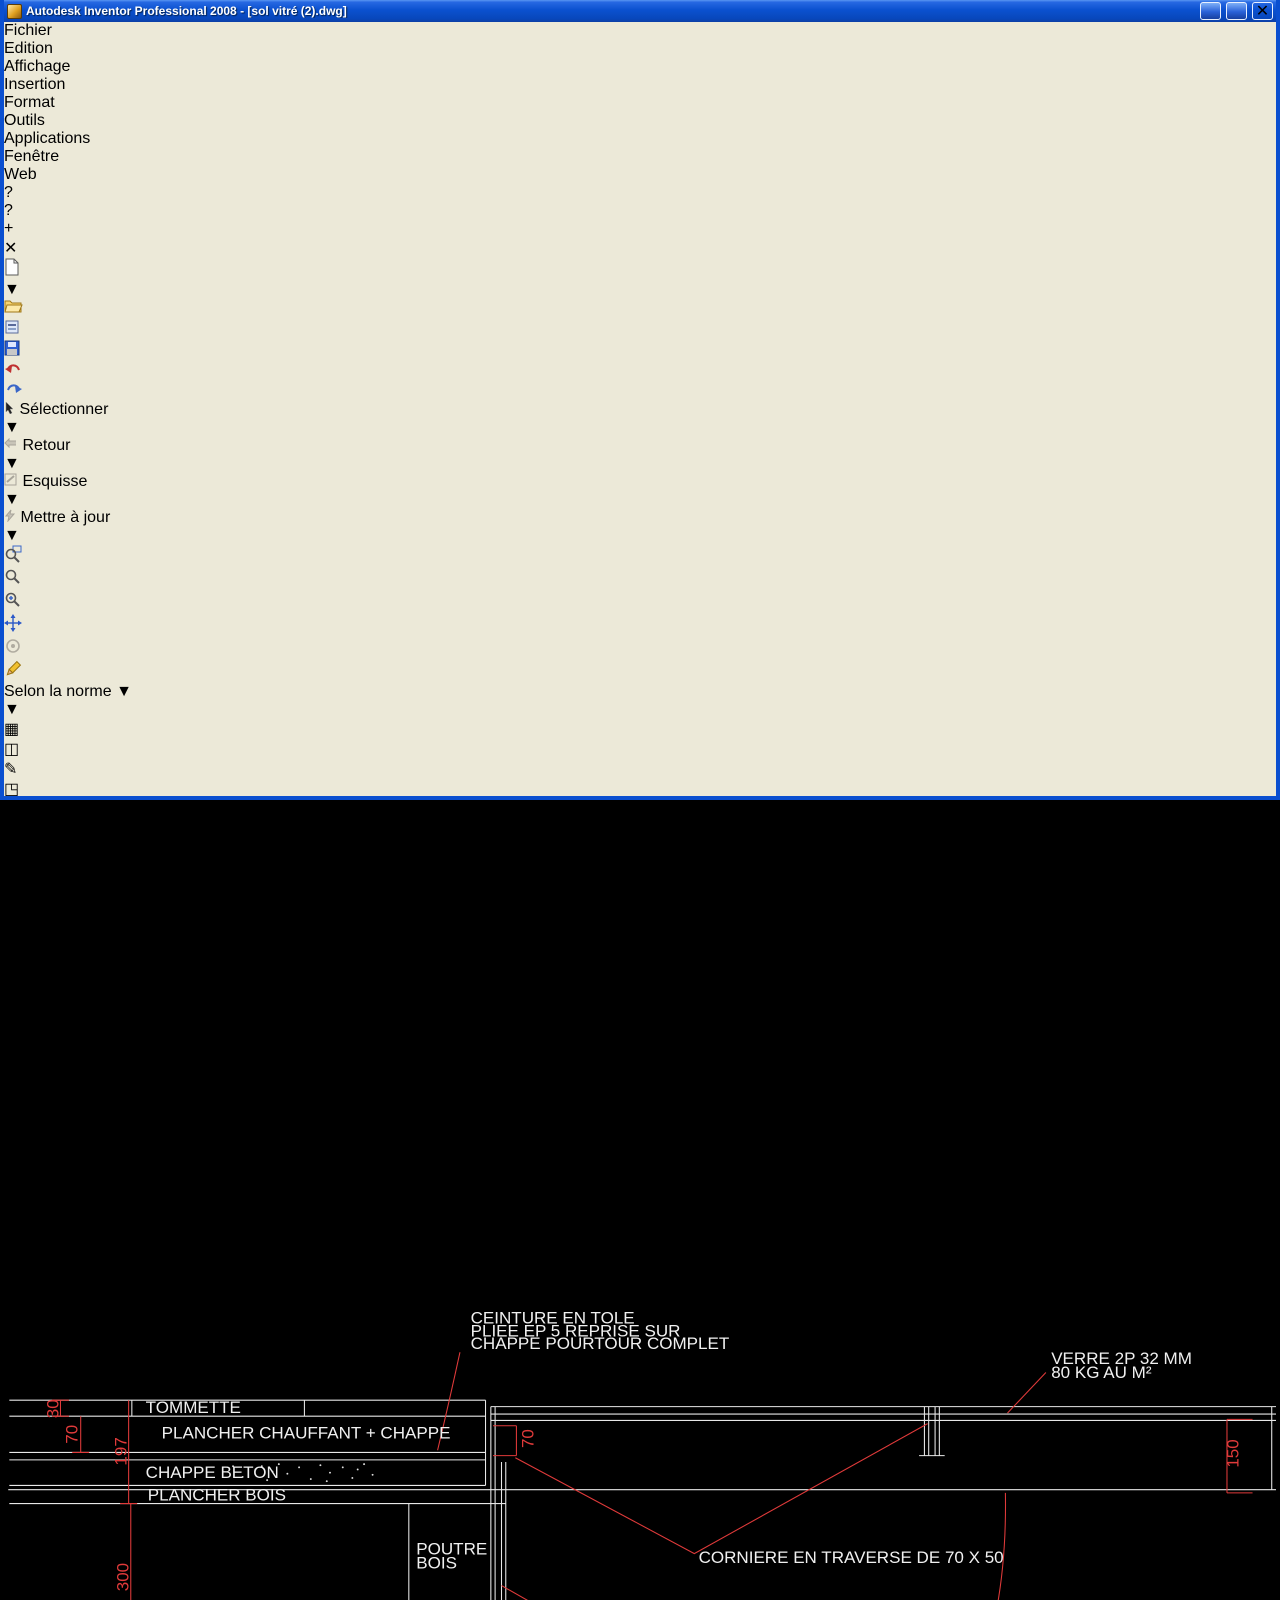  I want to click on mdi-close-button: ✕, so click(640, 248).